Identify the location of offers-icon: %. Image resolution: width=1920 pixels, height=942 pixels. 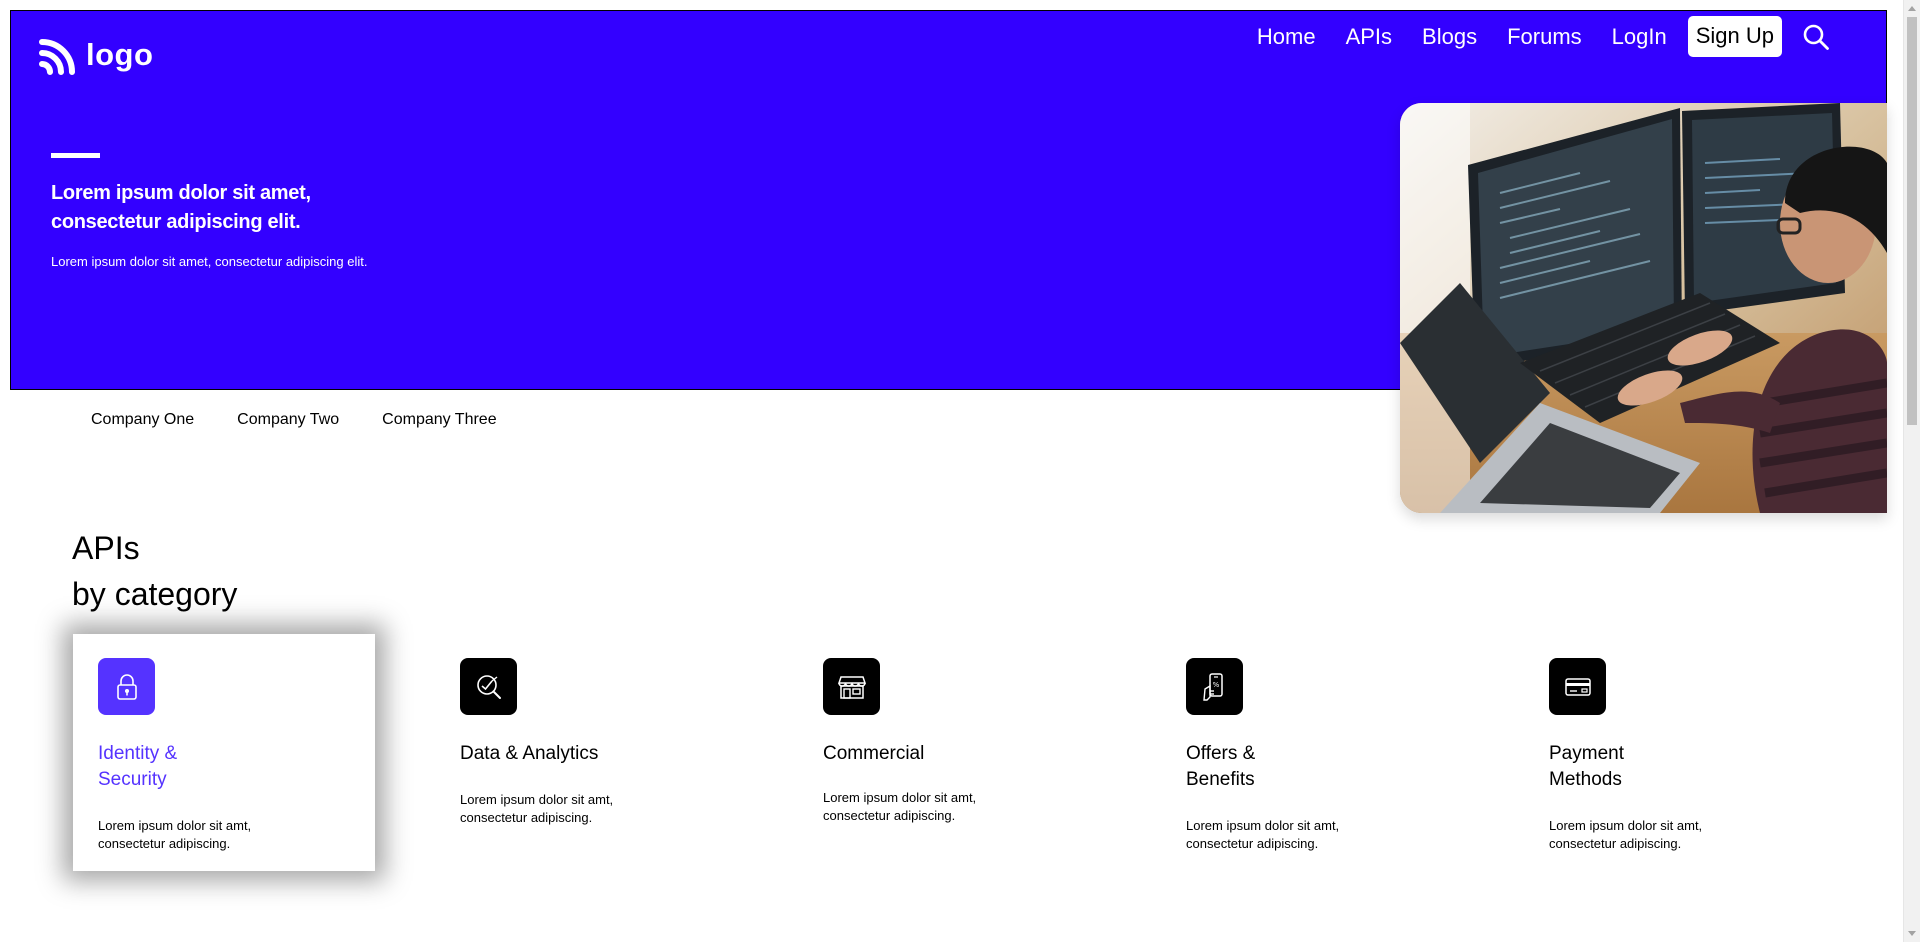
(1214, 686).